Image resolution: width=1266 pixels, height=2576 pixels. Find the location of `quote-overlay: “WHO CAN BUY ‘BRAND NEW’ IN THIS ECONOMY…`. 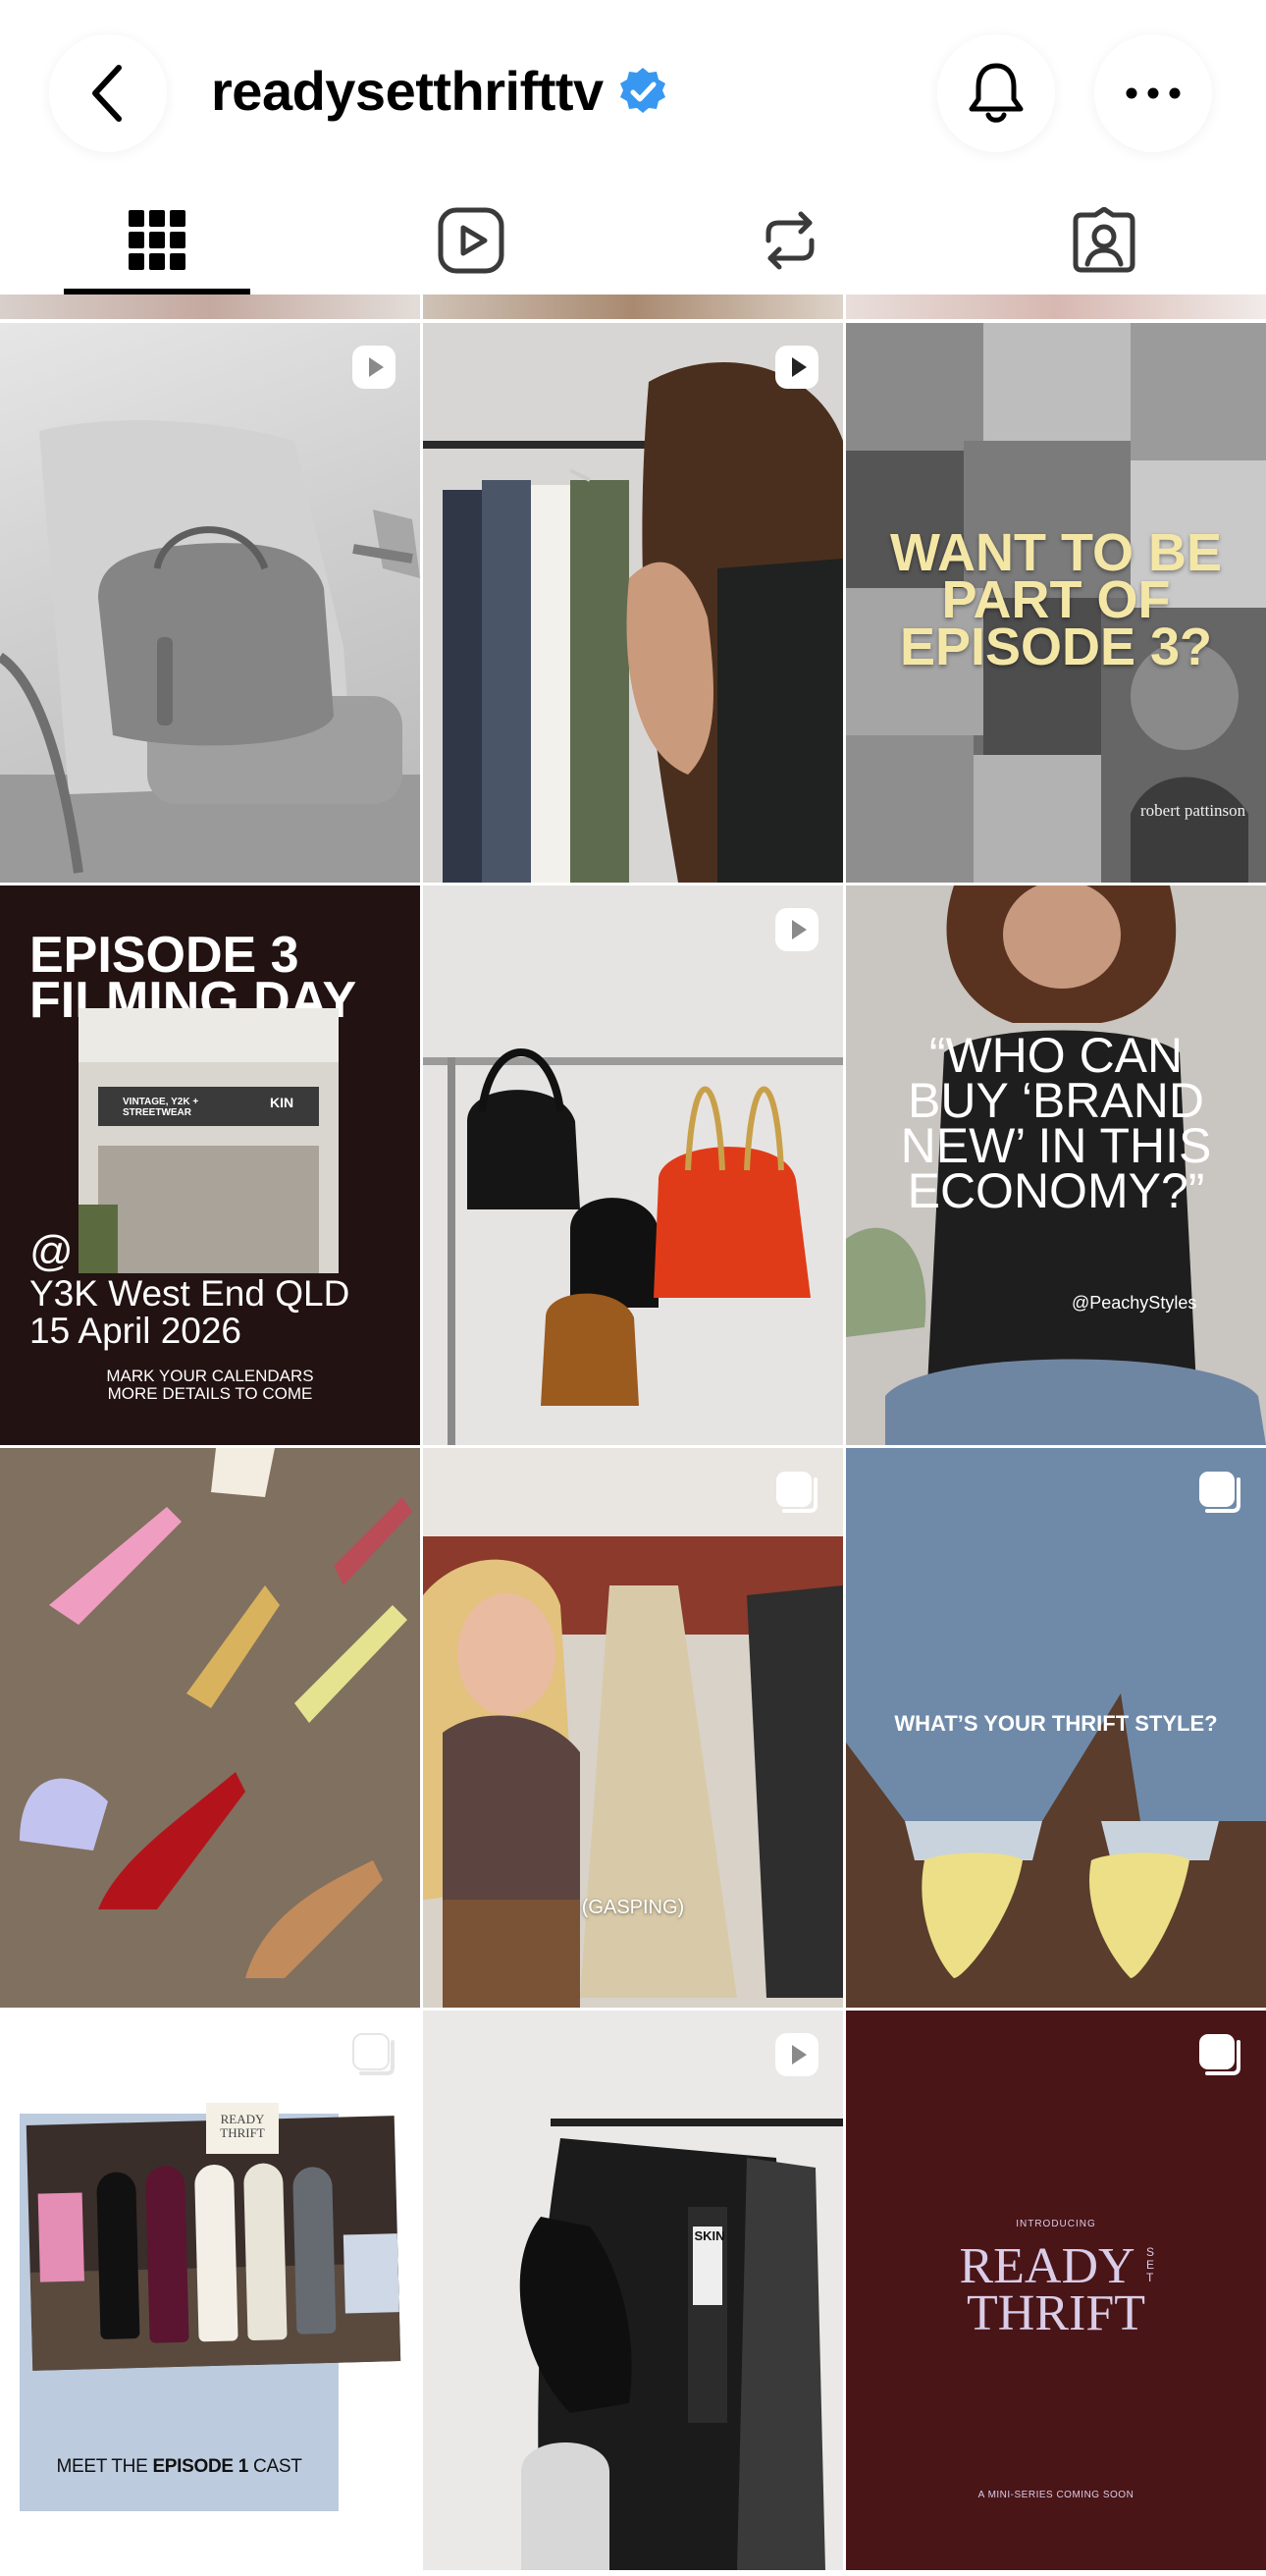

quote-overlay: “WHO CAN BUY ‘BRAND NEW’ IN THIS ECONOMY… is located at coordinates (1056, 1123).